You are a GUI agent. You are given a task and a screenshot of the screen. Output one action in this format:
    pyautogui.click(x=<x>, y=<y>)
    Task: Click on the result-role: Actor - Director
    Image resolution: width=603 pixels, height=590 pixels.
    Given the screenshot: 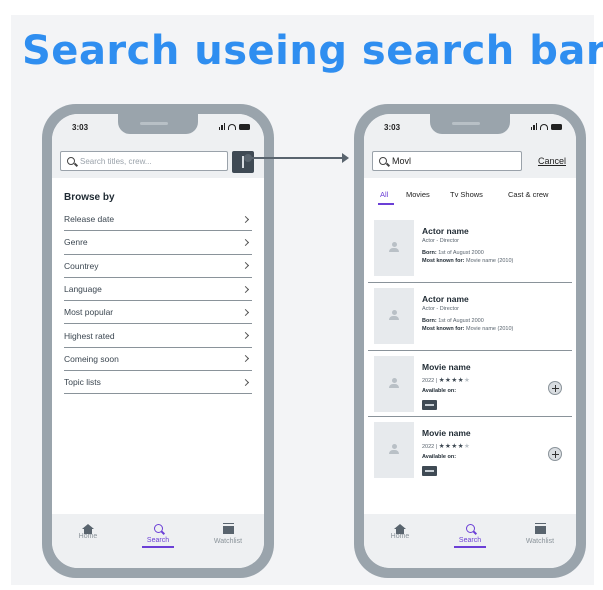 What is the action you would take?
    pyautogui.click(x=440, y=309)
    